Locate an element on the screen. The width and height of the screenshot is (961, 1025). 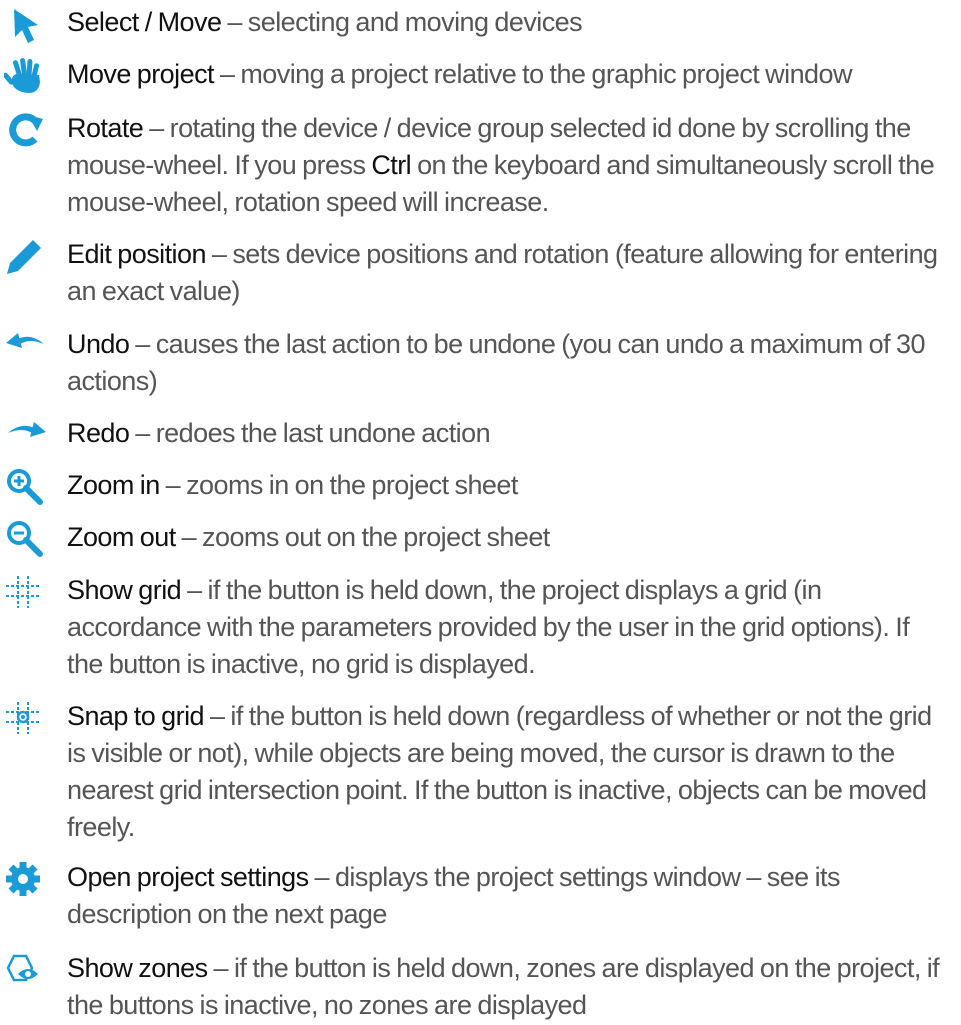
tool-name: Redo is located at coordinates (98, 433).